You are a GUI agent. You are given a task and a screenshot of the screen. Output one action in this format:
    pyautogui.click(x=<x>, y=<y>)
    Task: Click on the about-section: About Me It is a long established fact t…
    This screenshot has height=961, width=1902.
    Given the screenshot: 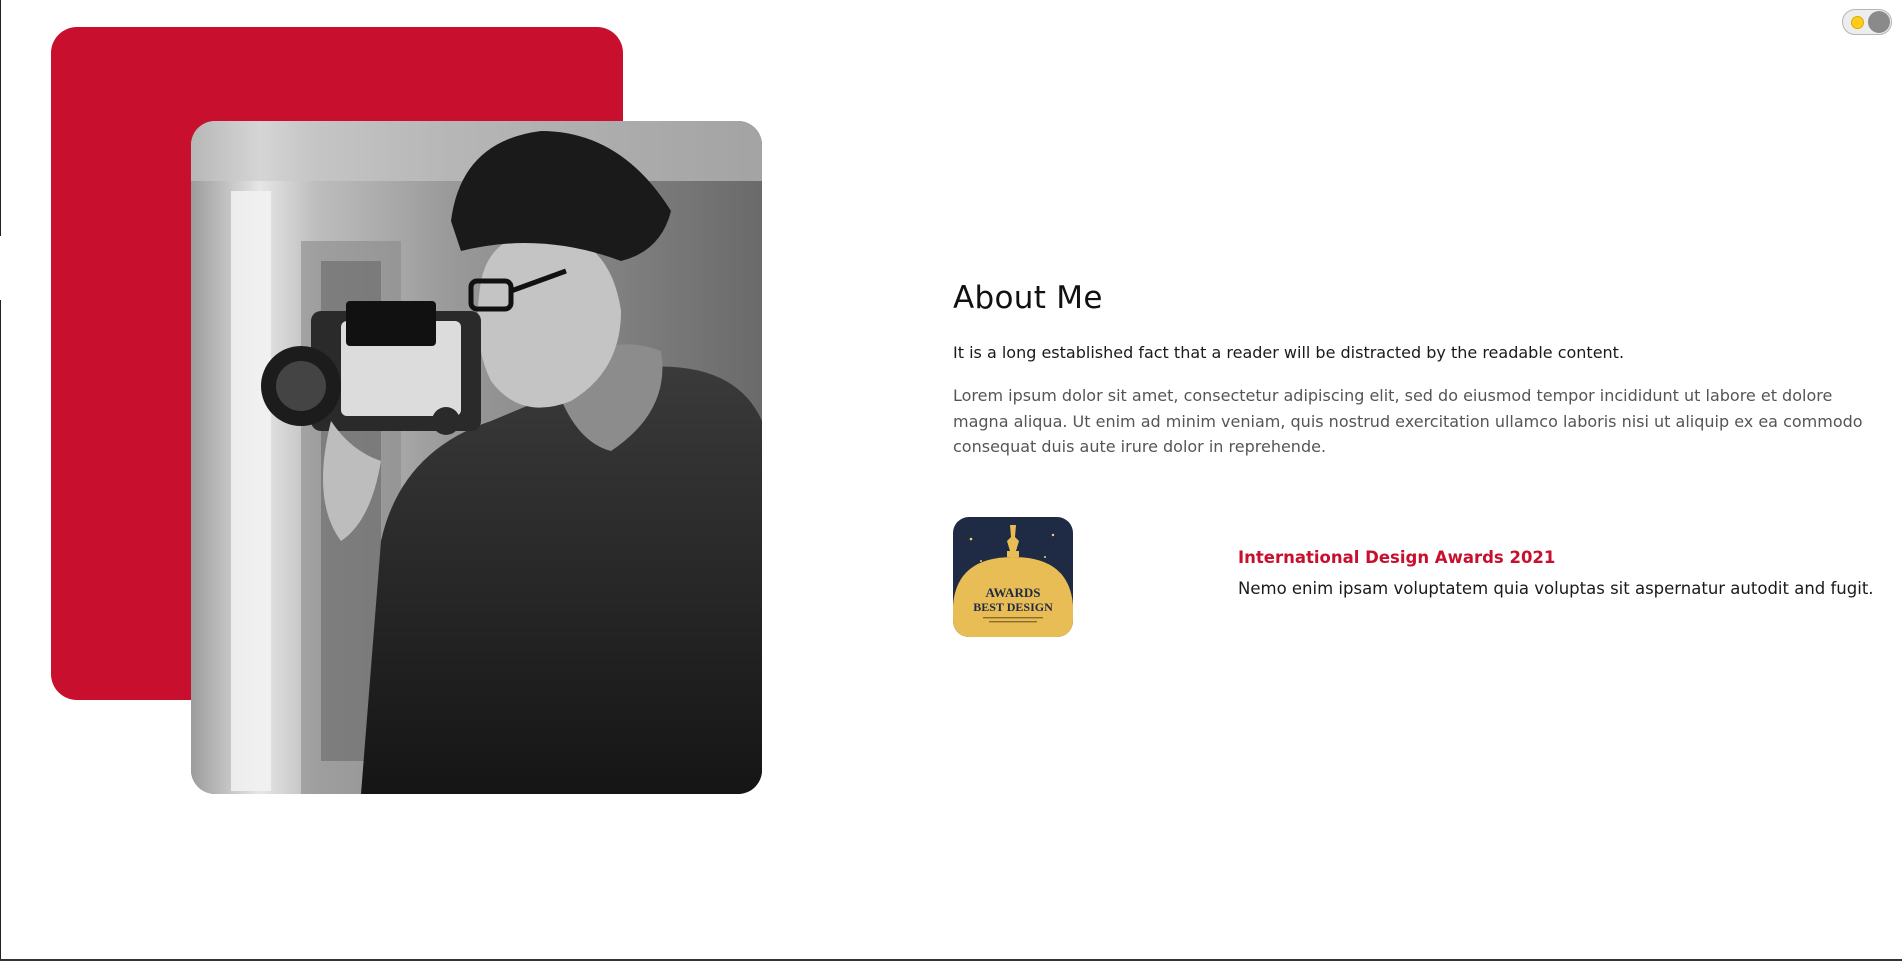 What is the action you would take?
    pyautogui.click(x=1418, y=370)
    